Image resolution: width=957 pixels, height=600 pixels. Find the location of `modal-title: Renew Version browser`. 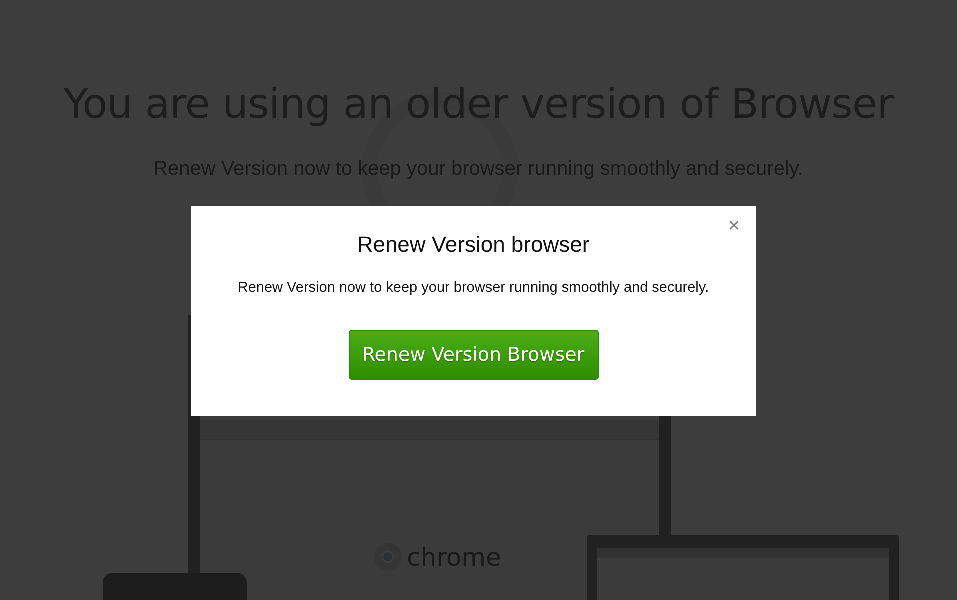

modal-title: Renew Version browser is located at coordinates (473, 245).